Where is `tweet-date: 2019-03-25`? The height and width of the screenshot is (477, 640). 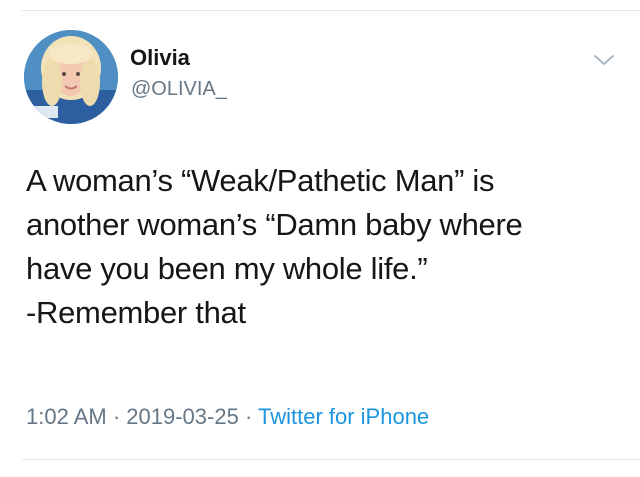
tweet-date: 2019-03-25 is located at coordinates (182, 416).